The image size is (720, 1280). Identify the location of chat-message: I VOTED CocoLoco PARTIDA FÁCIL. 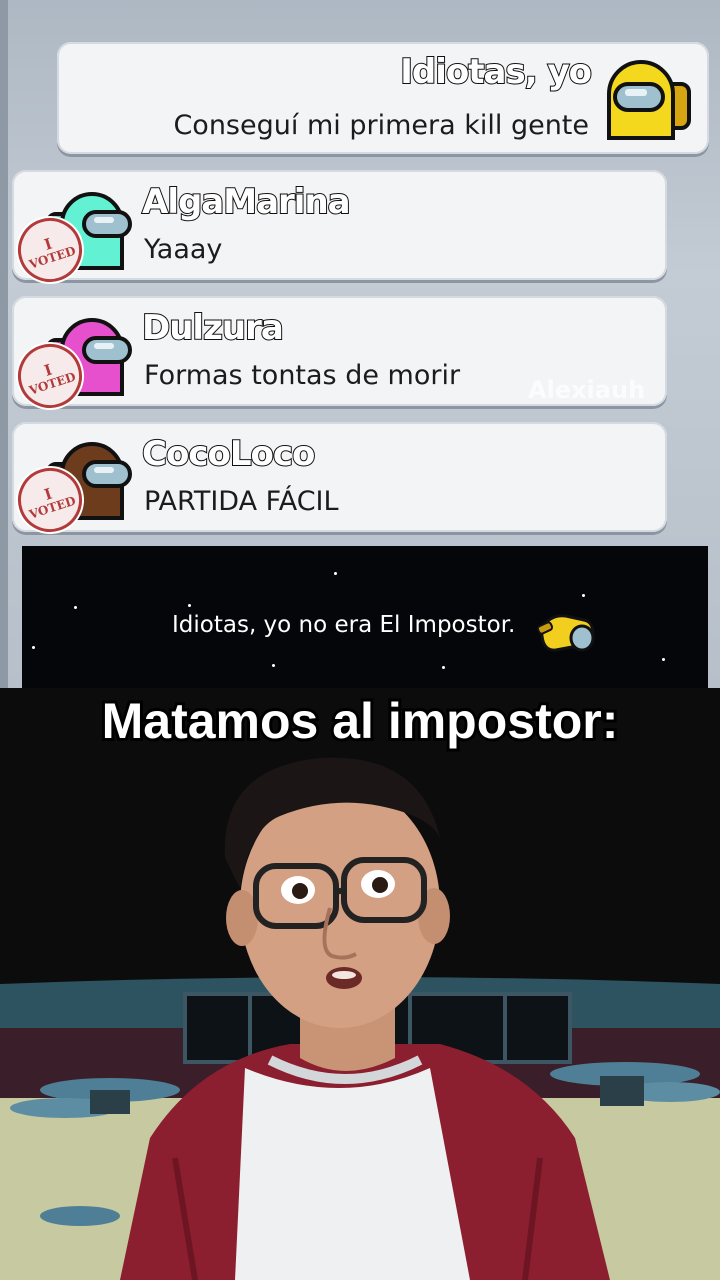
(338, 481).